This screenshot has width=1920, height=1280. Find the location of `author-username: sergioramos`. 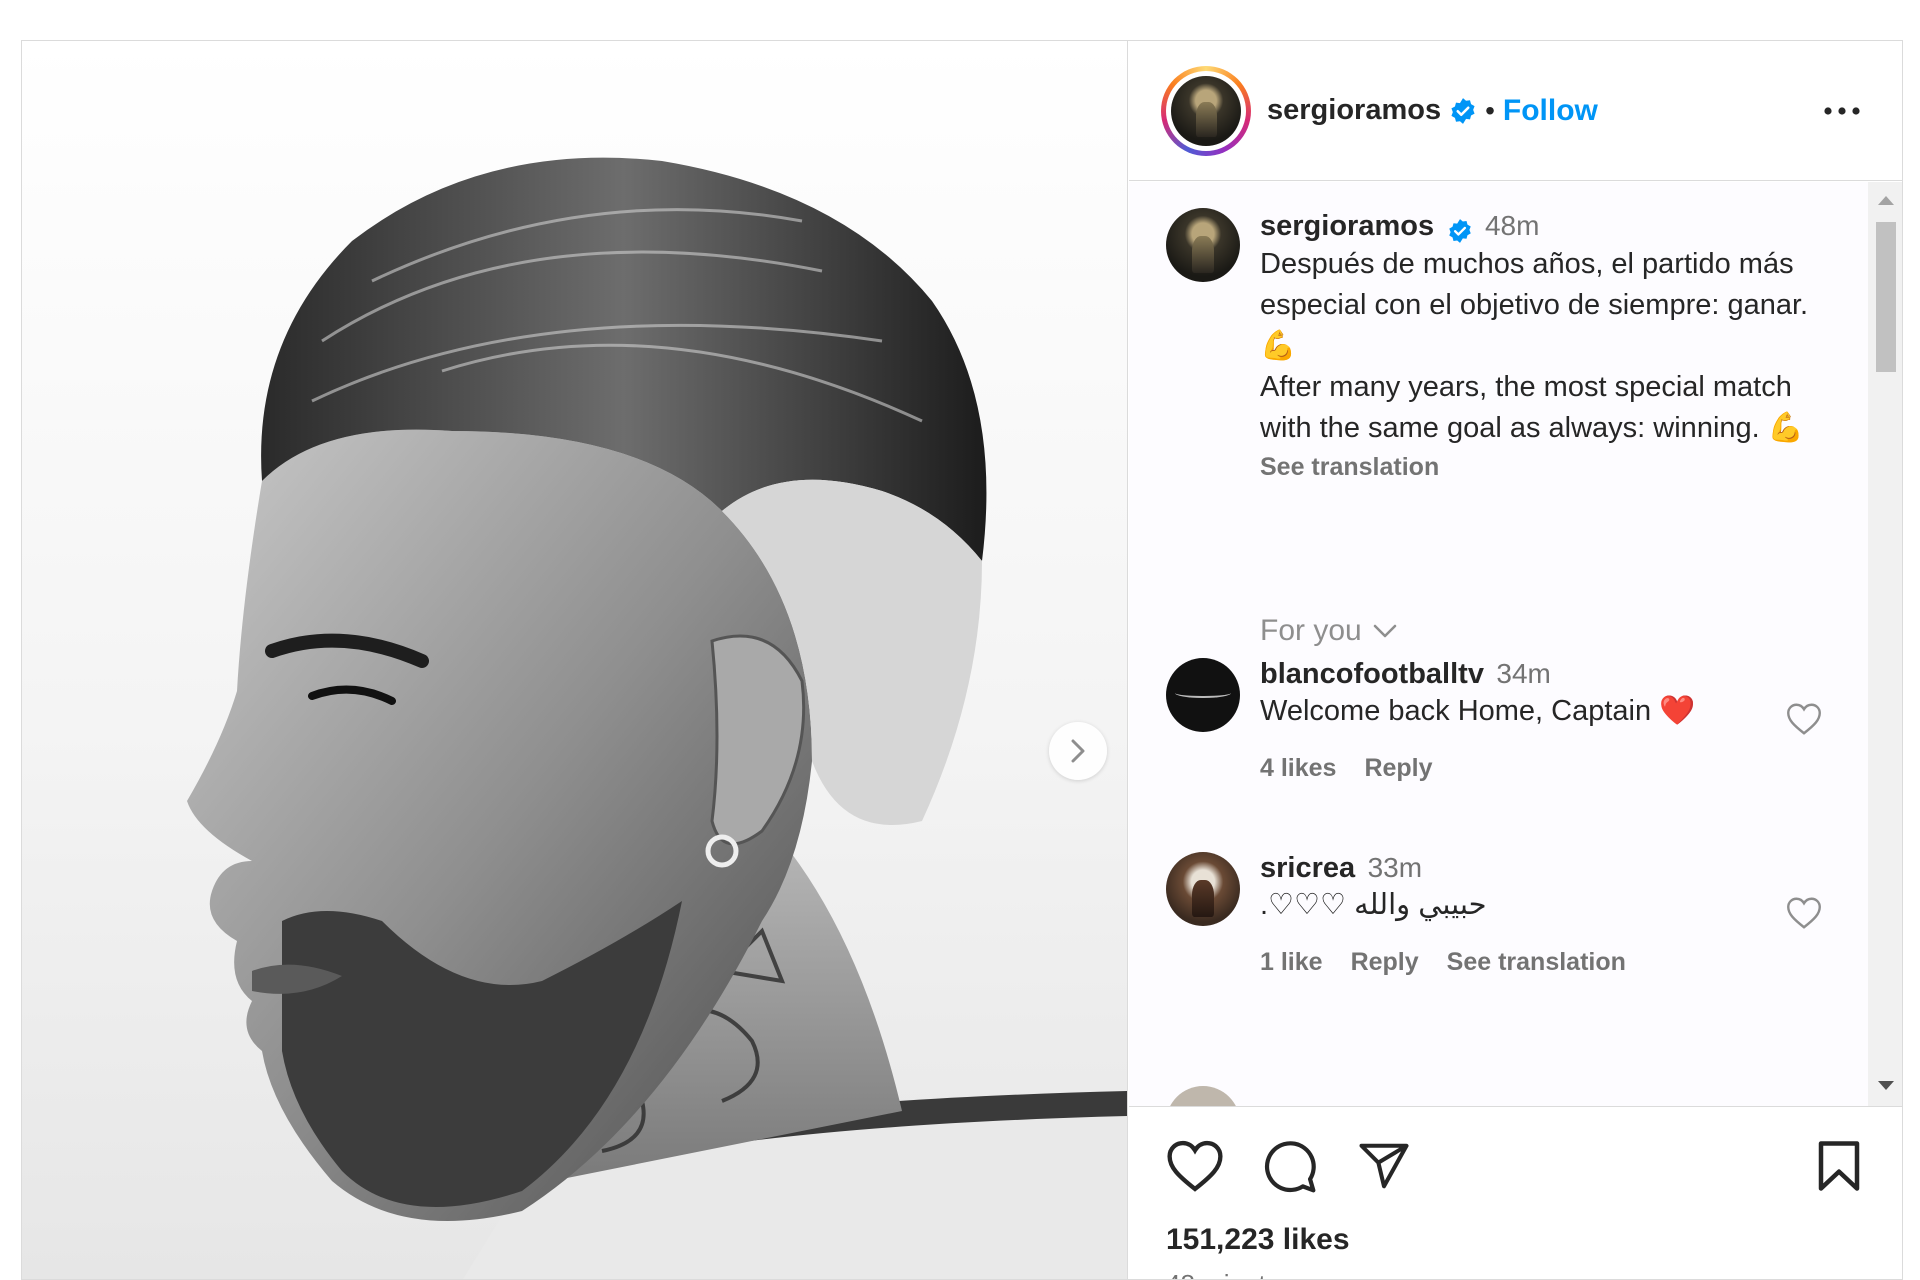

author-username: sergioramos is located at coordinates (1354, 110).